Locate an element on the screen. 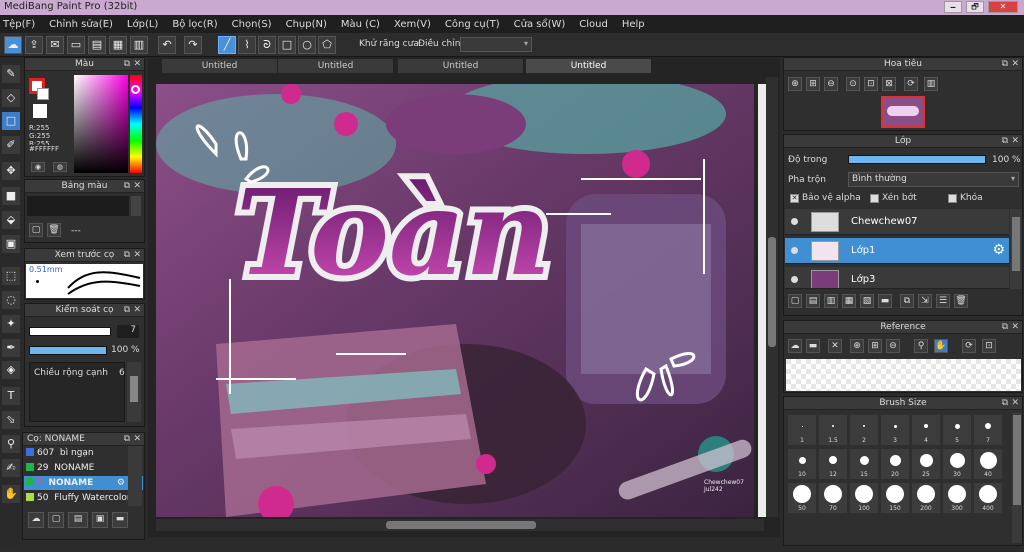 Image resolution: width=1024 pixels, height=552 pixels. brush-size-cell: 100 is located at coordinates (864, 498).